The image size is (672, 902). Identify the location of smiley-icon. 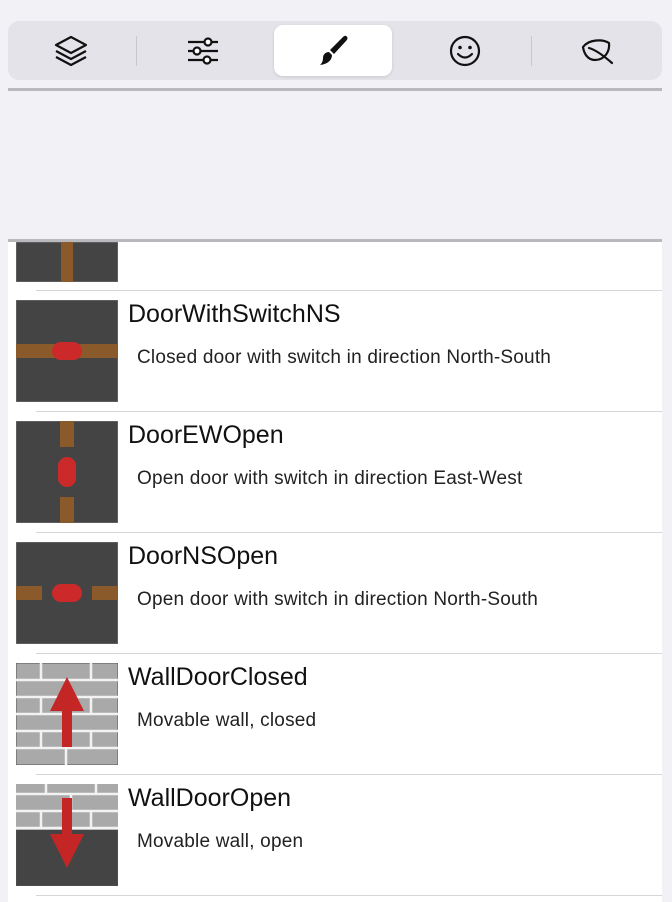
(465, 50).